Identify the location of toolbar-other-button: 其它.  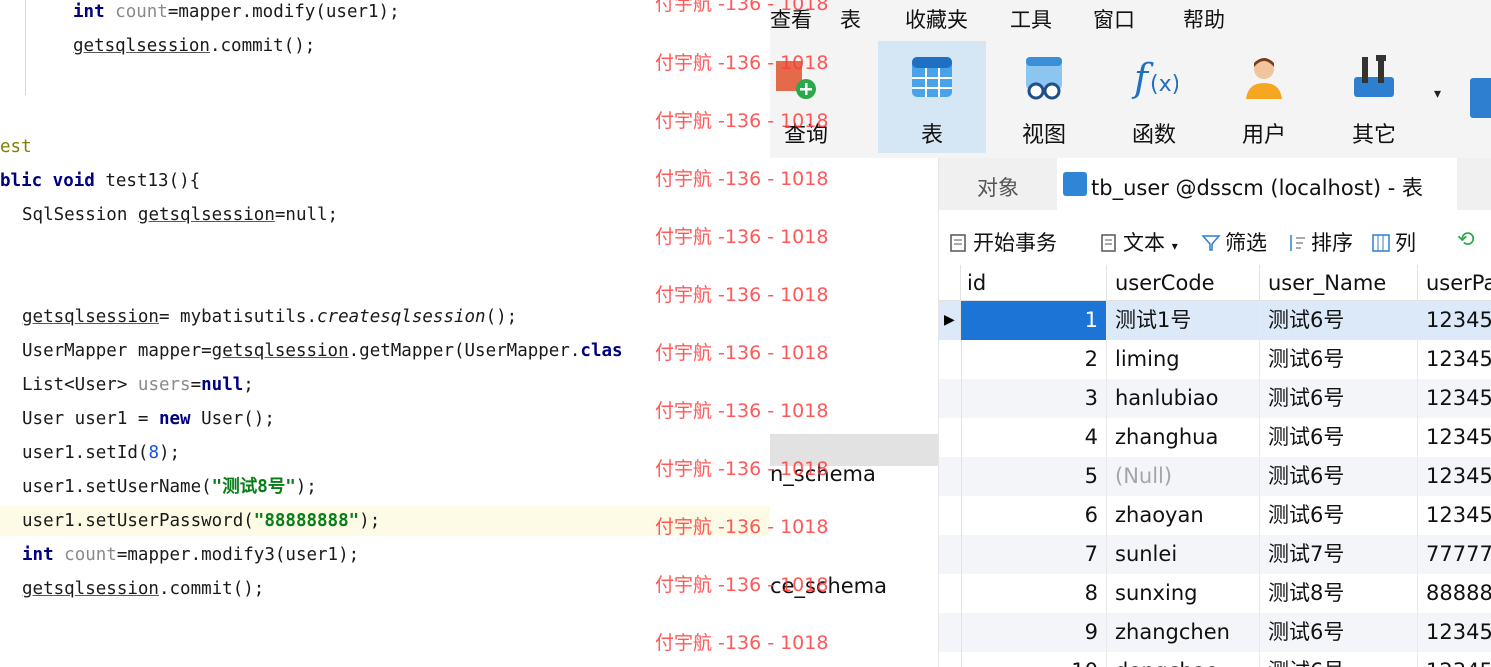
(1374, 97).